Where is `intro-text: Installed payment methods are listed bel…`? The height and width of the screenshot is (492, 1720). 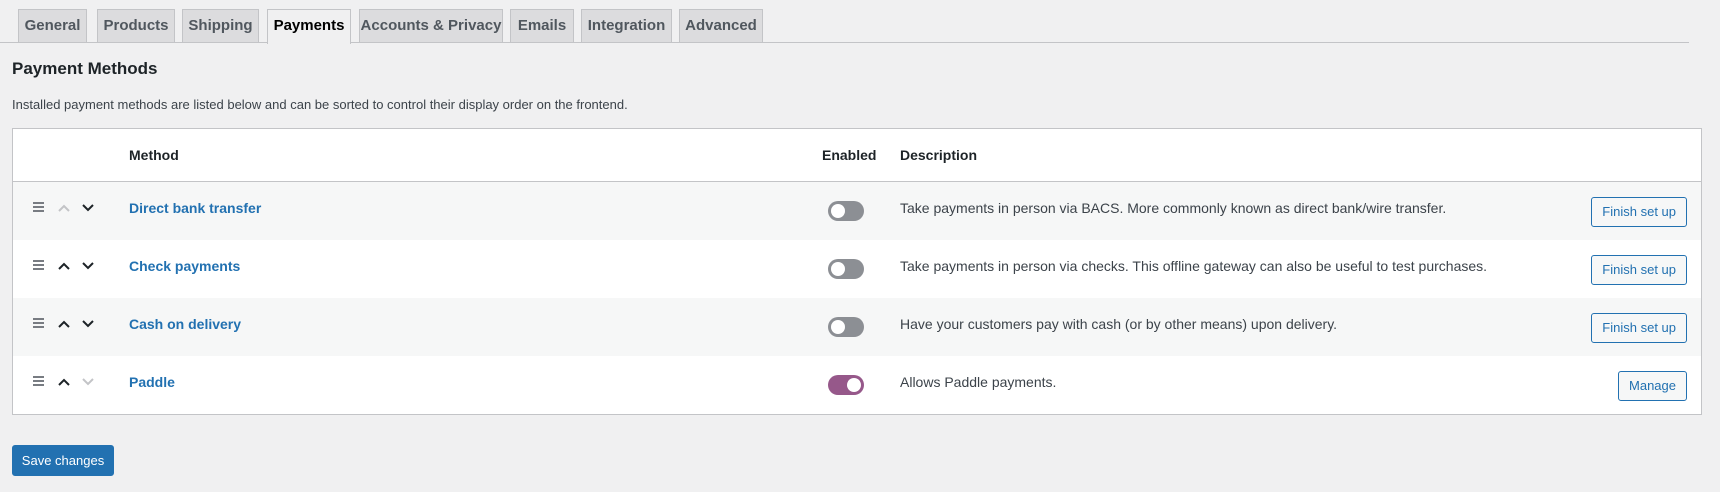 intro-text: Installed payment methods are listed bel… is located at coordinates (320, 104).